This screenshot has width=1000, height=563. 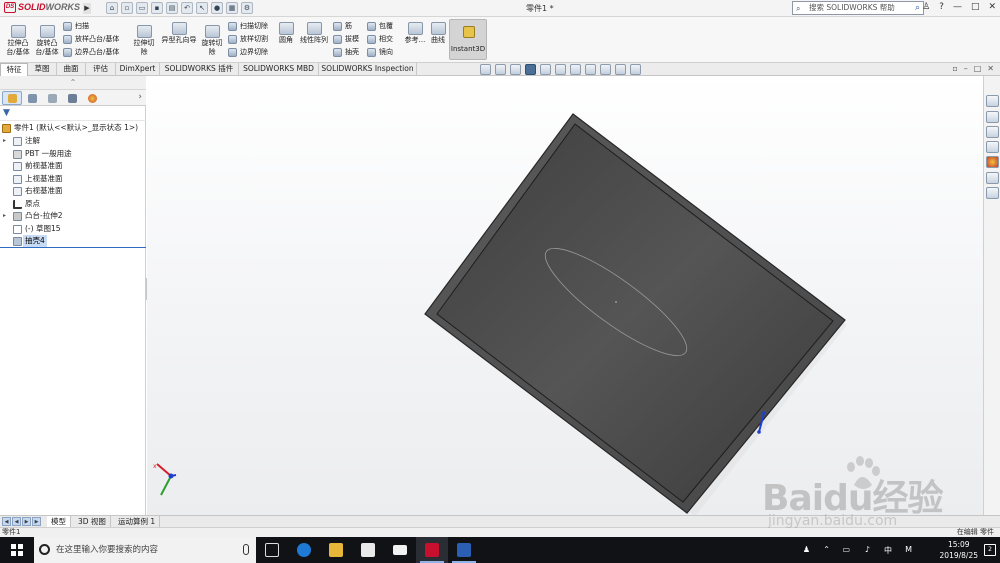 What do you see at coordinates (248, 39) in the screenshot?
I see `lofted-cut-button: 放样切割` at bounding box center [248, 39].